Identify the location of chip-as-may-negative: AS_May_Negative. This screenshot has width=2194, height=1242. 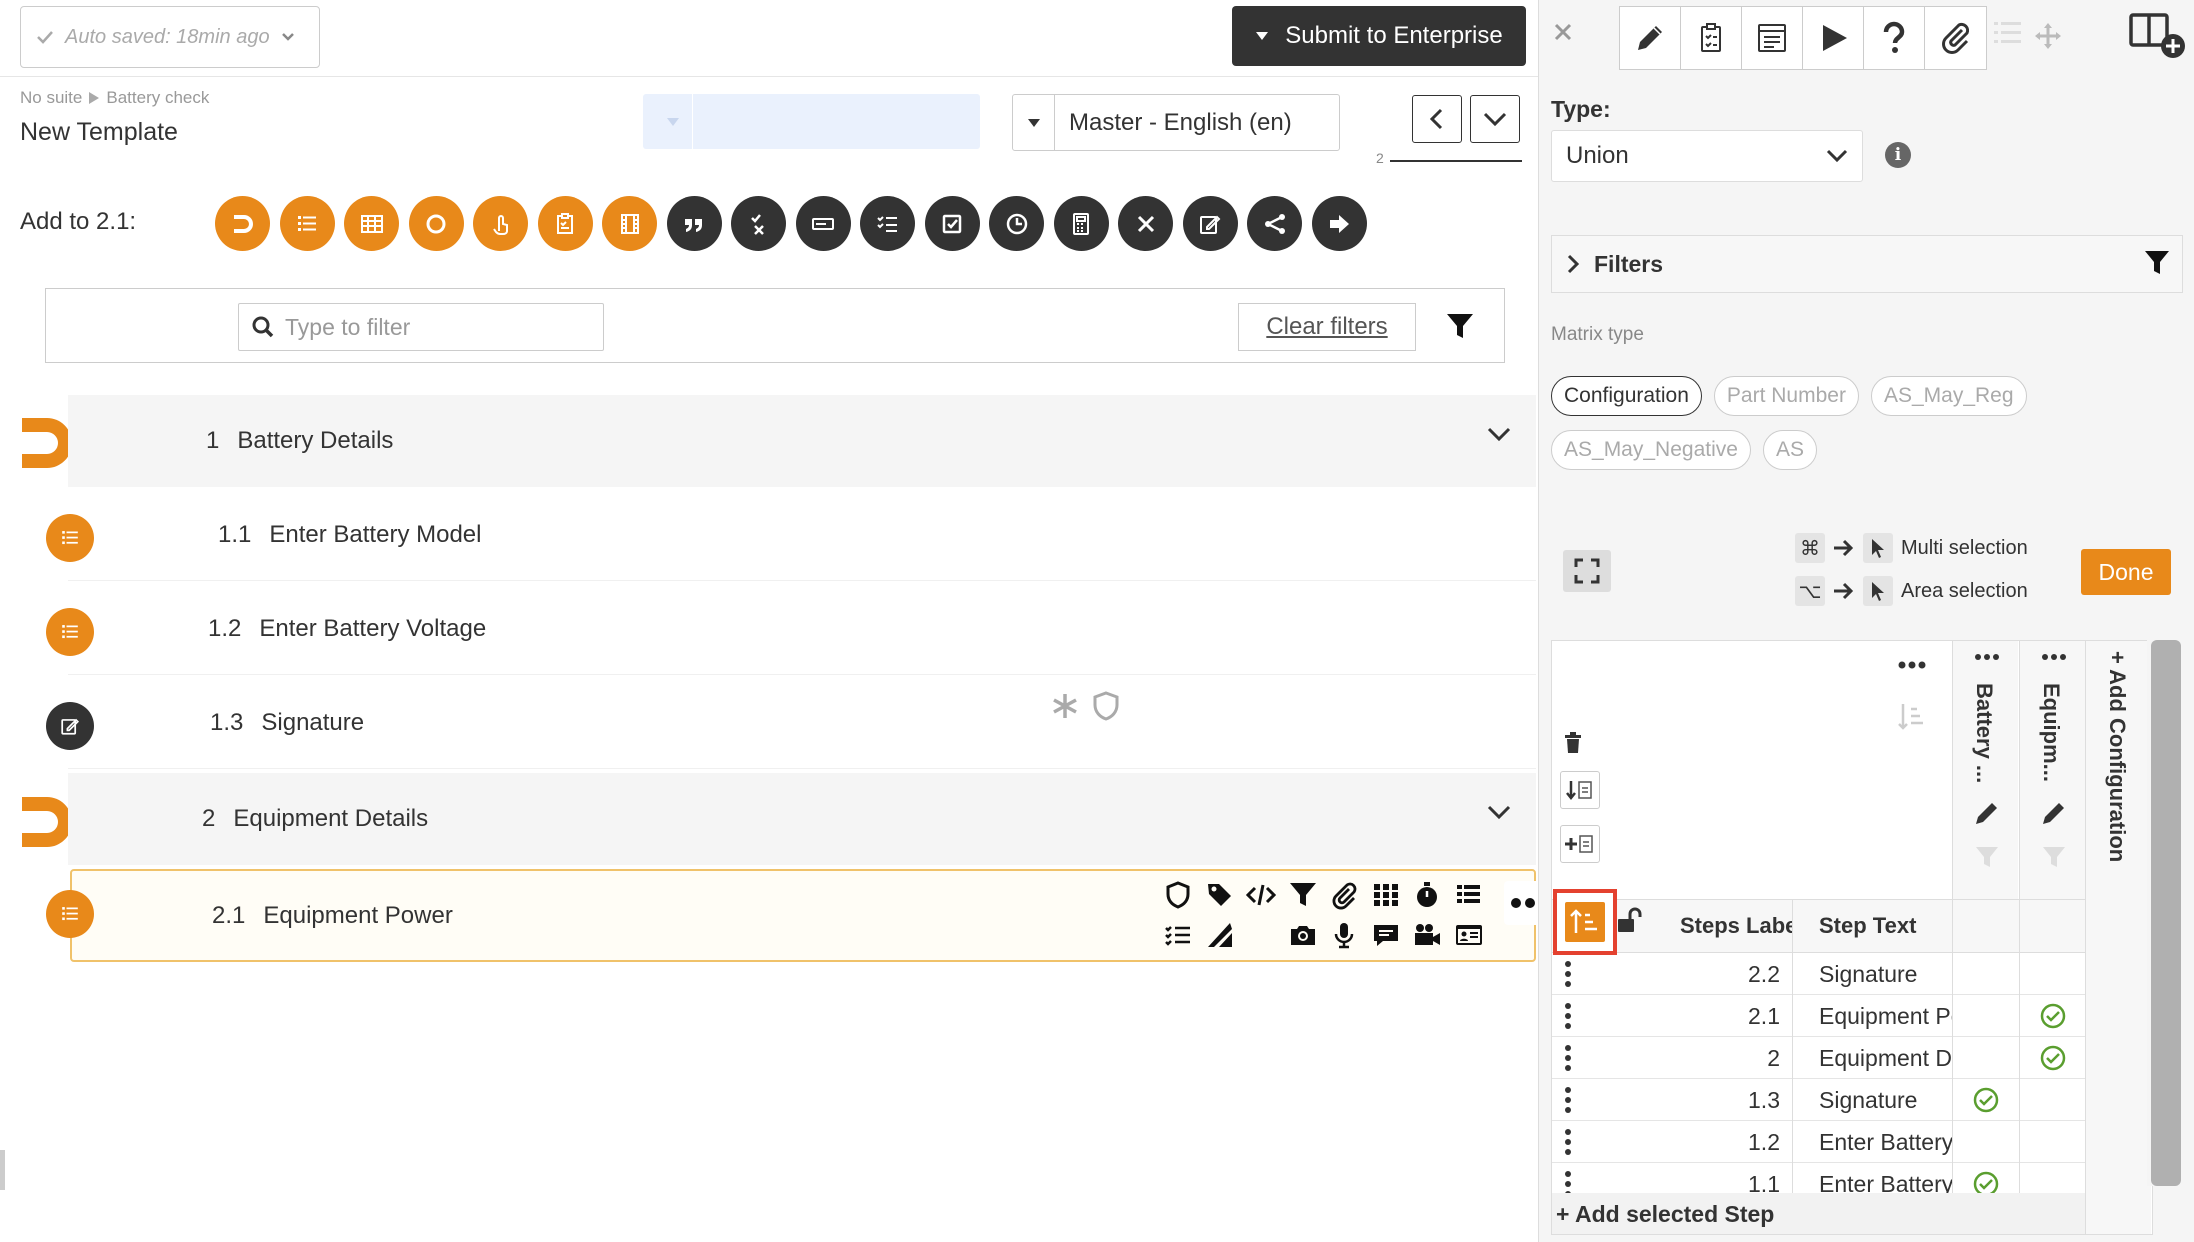
(1651, 450).